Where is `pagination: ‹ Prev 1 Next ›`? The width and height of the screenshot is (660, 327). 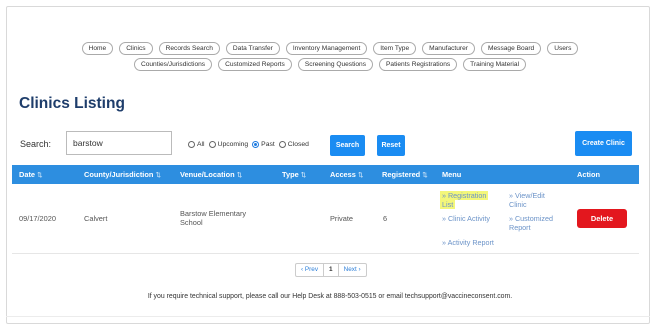
pagination: ‹ Prev 1 Next › is located at coordinates (331, 270).